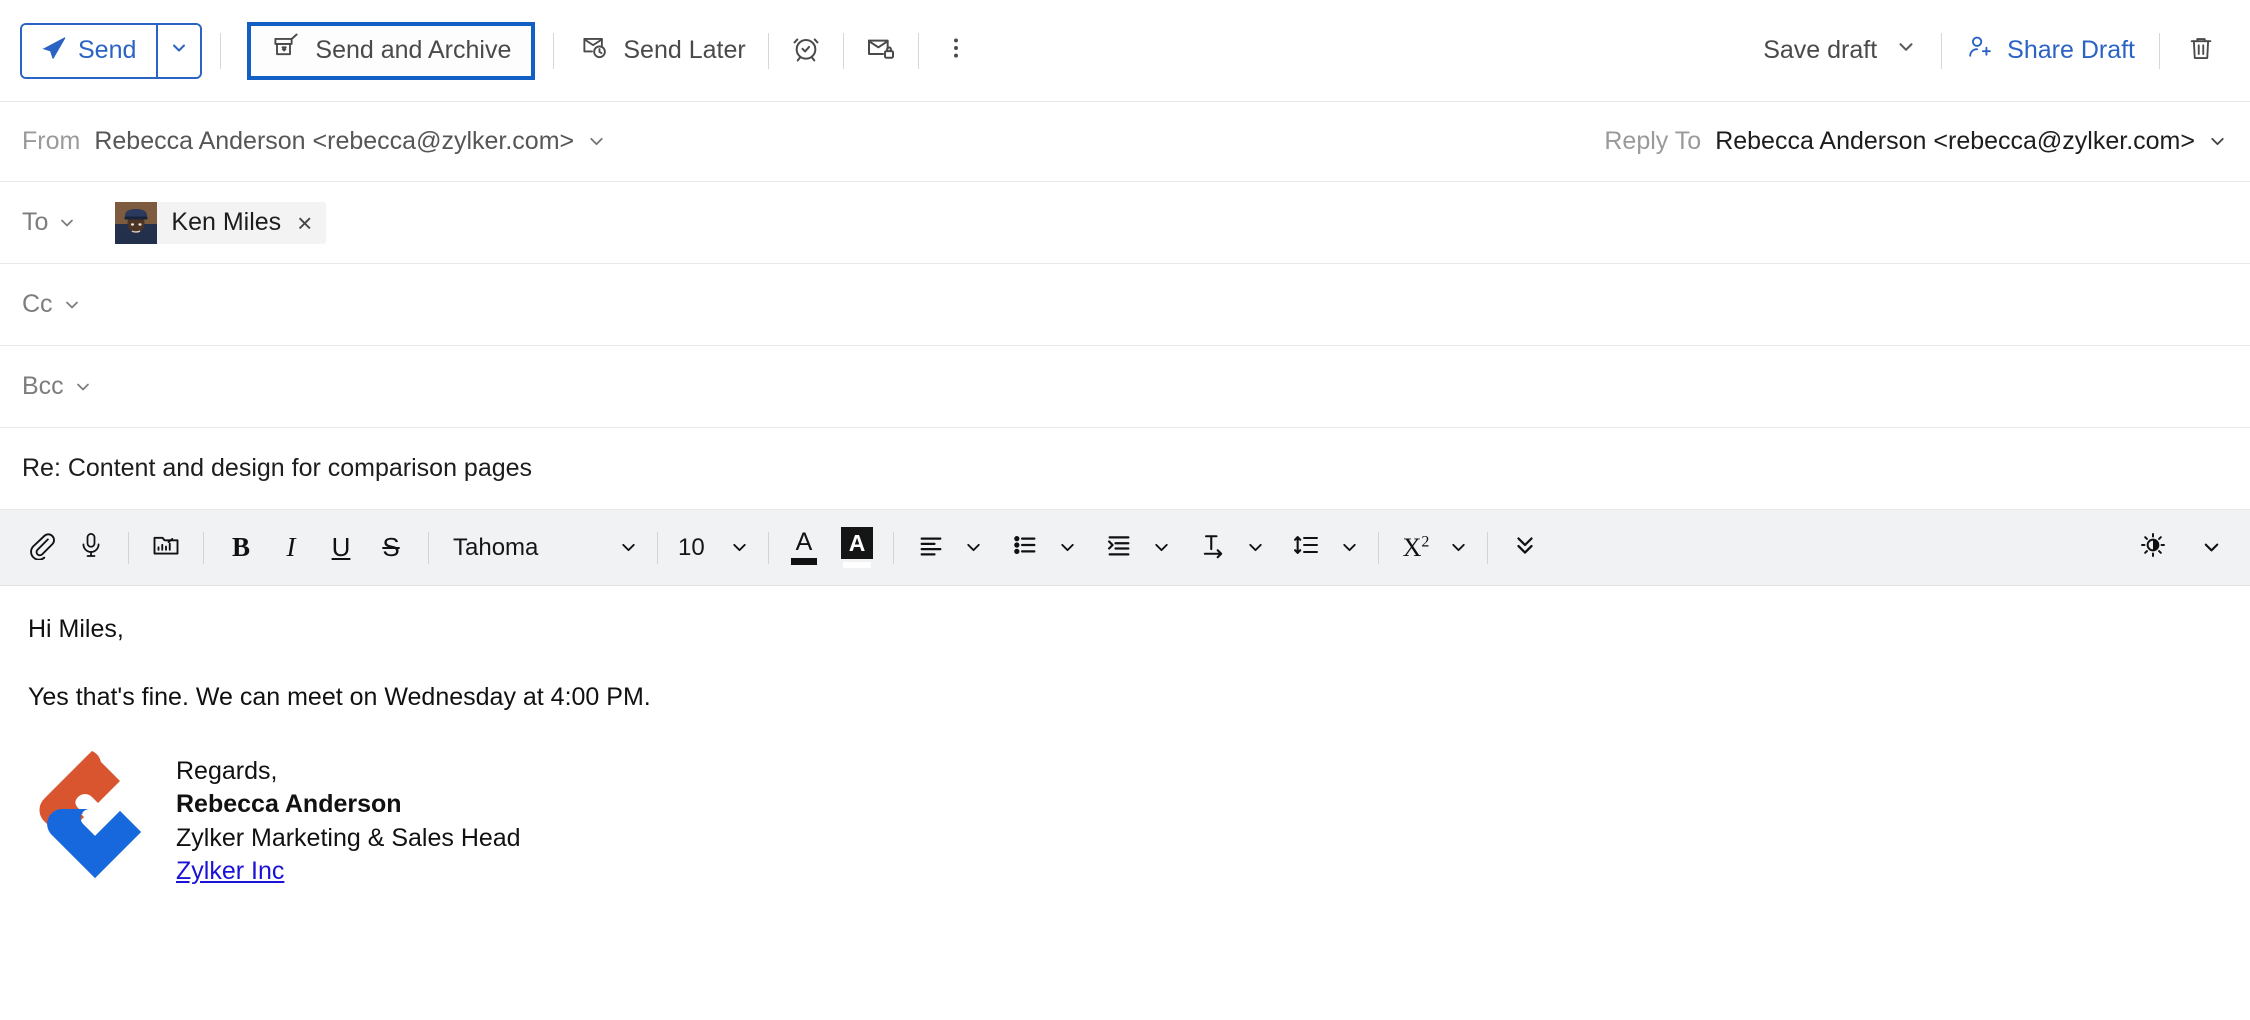 The width and height of the screenshot is (2250, 1020). Describe the element at coordinates (881, 51) in the screenshot. I see `secure-mail-button` at that location.